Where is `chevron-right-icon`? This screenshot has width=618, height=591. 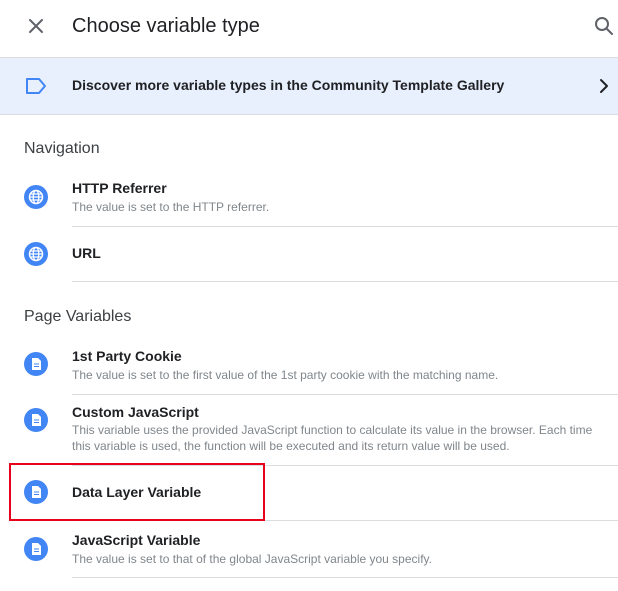
chevron-right-icon is located at coordinates (604, 86).